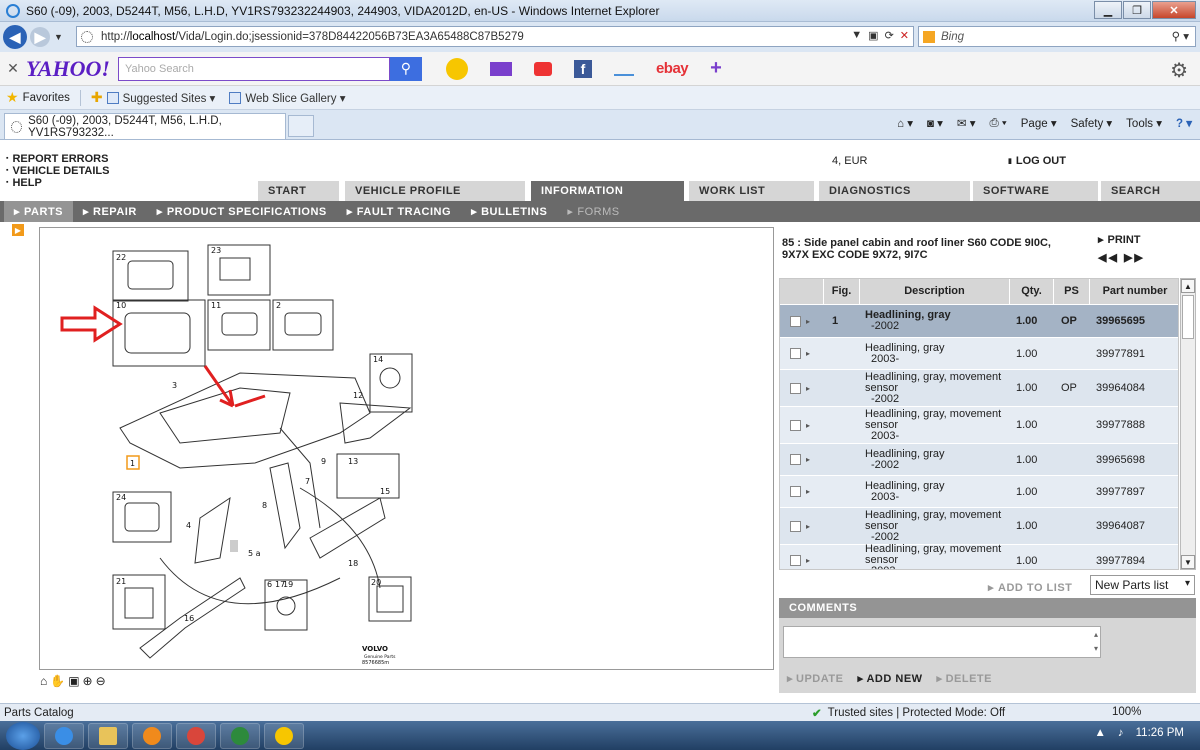 The image size is (1200, 750). What do you see at coordinates (1137, 10) in the screenshot?
I see `maximize-button: ❐` at bounding box center [1137, 10].